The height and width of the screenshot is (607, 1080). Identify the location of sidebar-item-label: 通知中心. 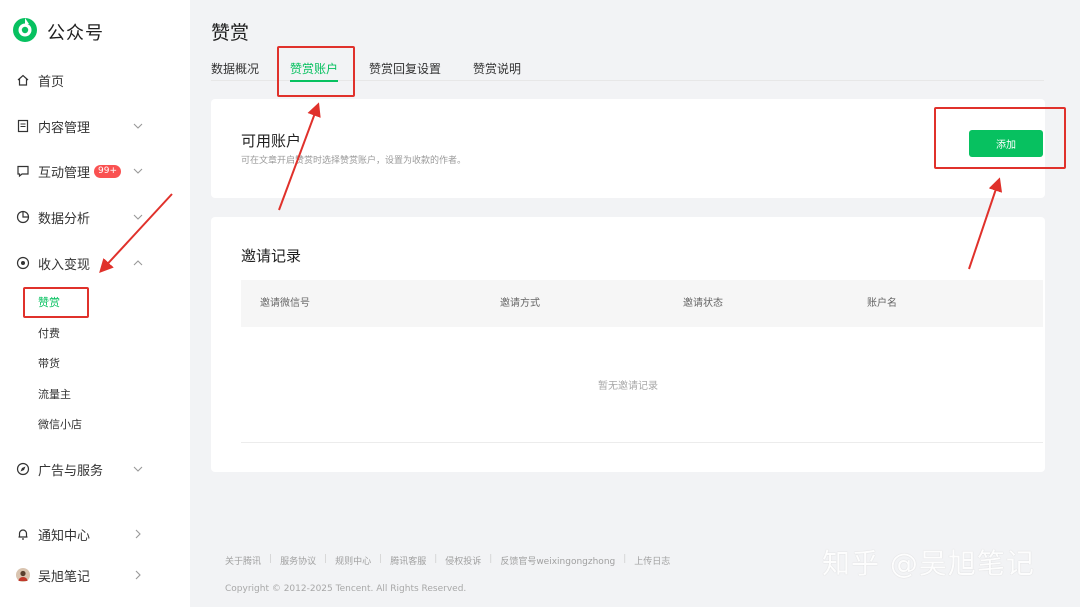
(64, 536).